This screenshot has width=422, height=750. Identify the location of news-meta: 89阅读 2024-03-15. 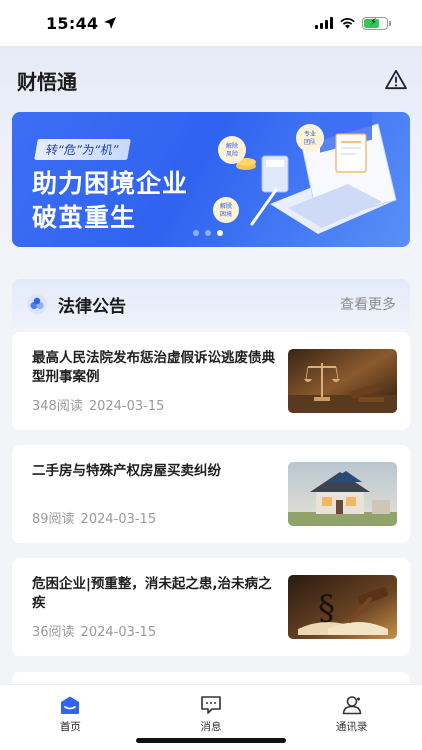
(94, 517).